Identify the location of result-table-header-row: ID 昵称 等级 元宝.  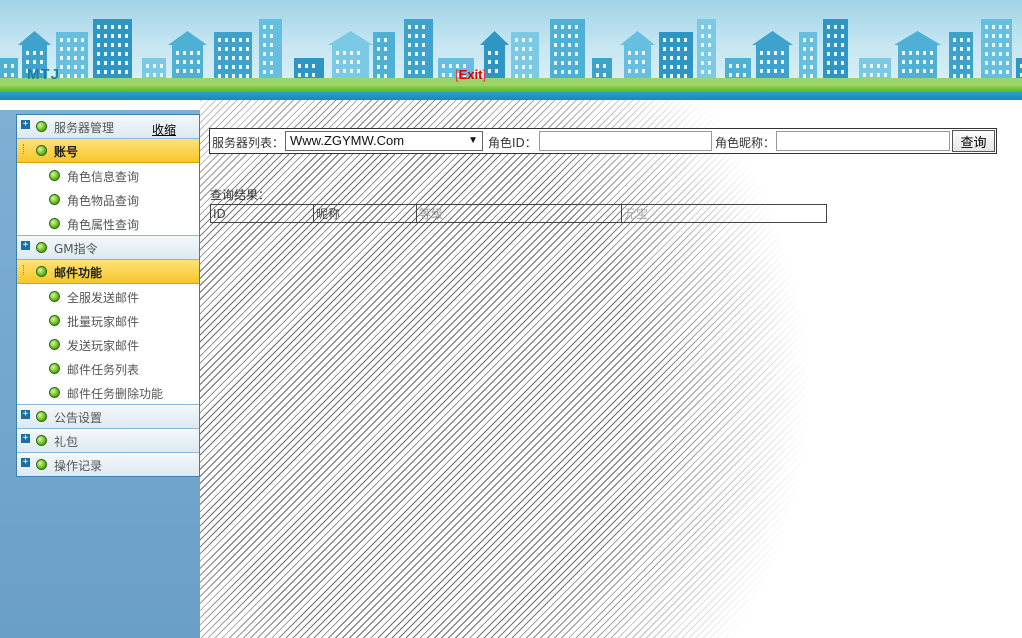
(518, 213).